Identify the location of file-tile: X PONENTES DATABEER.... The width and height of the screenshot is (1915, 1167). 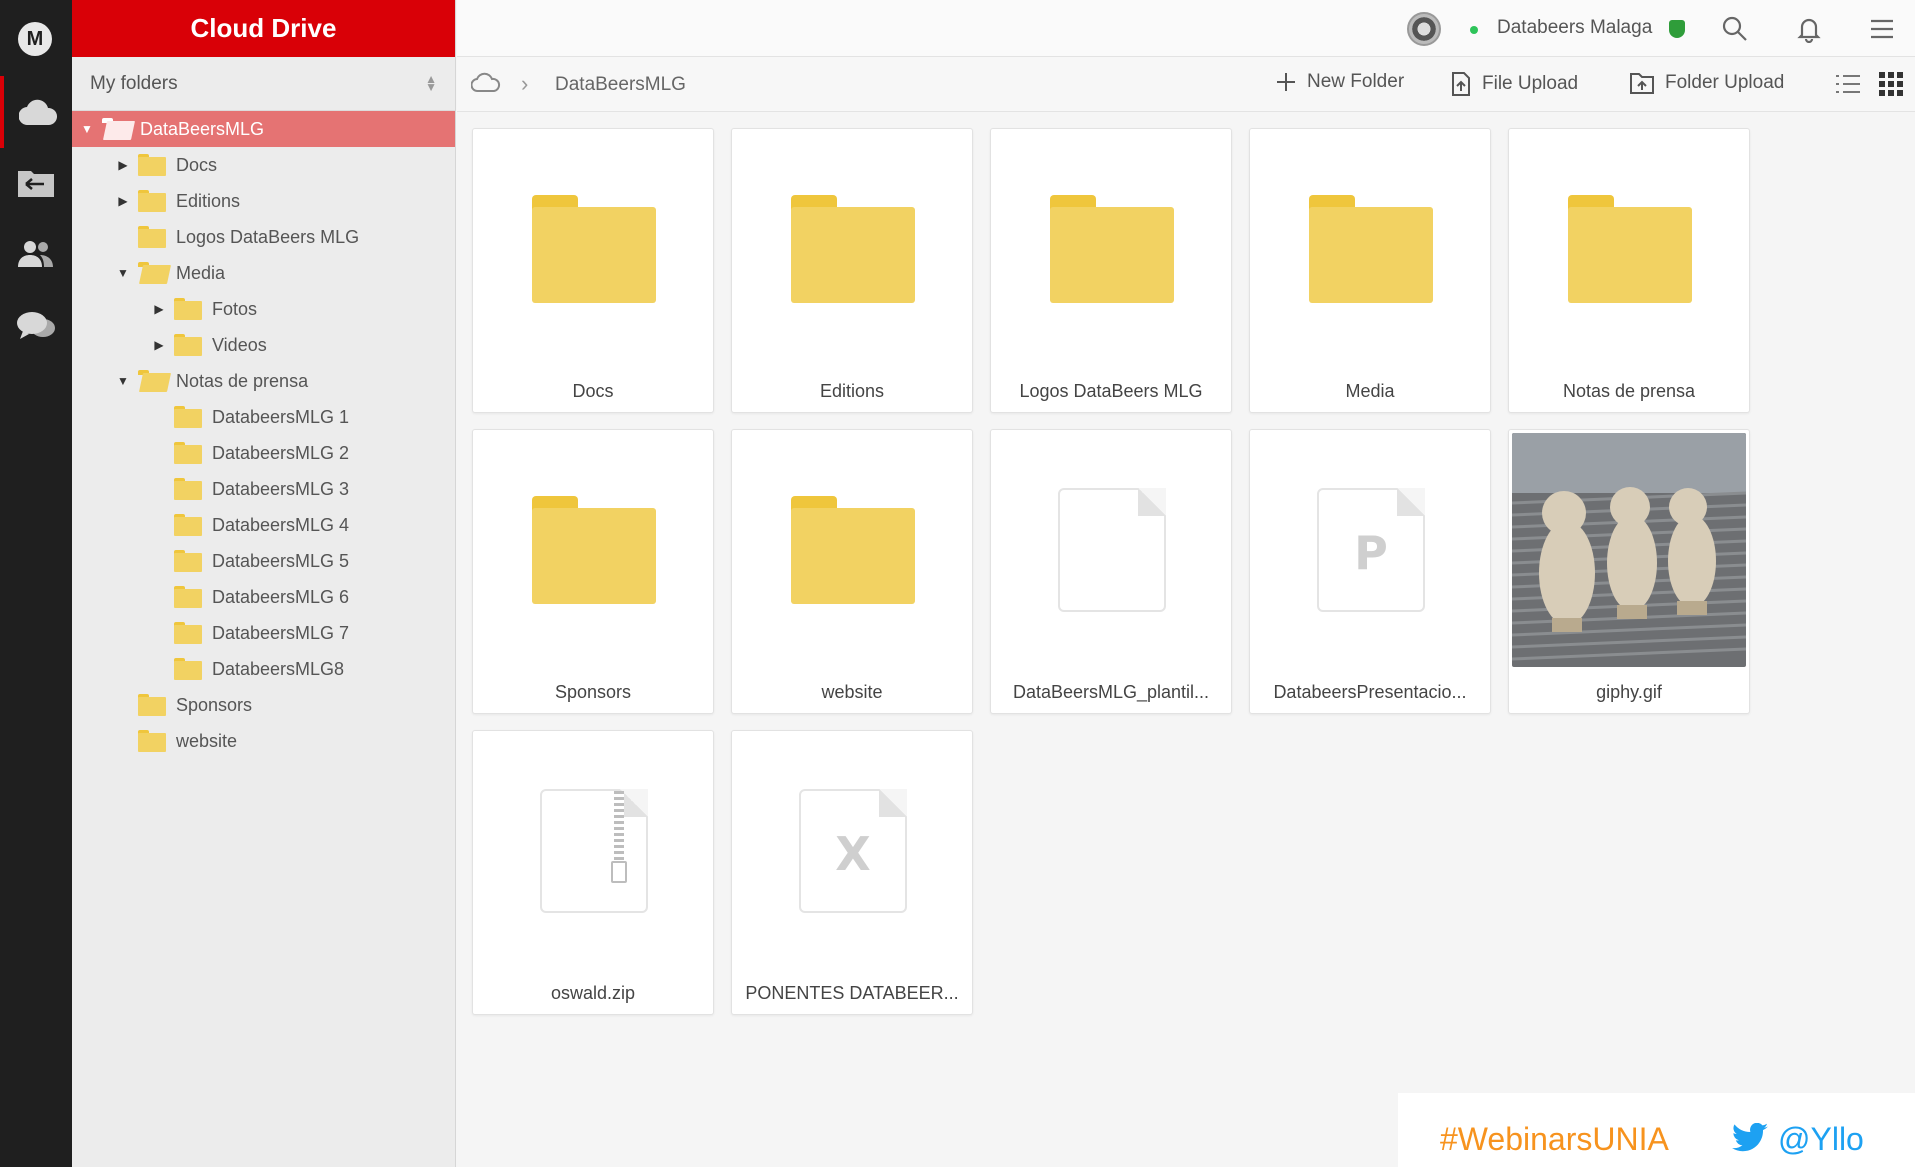
(852, 872).